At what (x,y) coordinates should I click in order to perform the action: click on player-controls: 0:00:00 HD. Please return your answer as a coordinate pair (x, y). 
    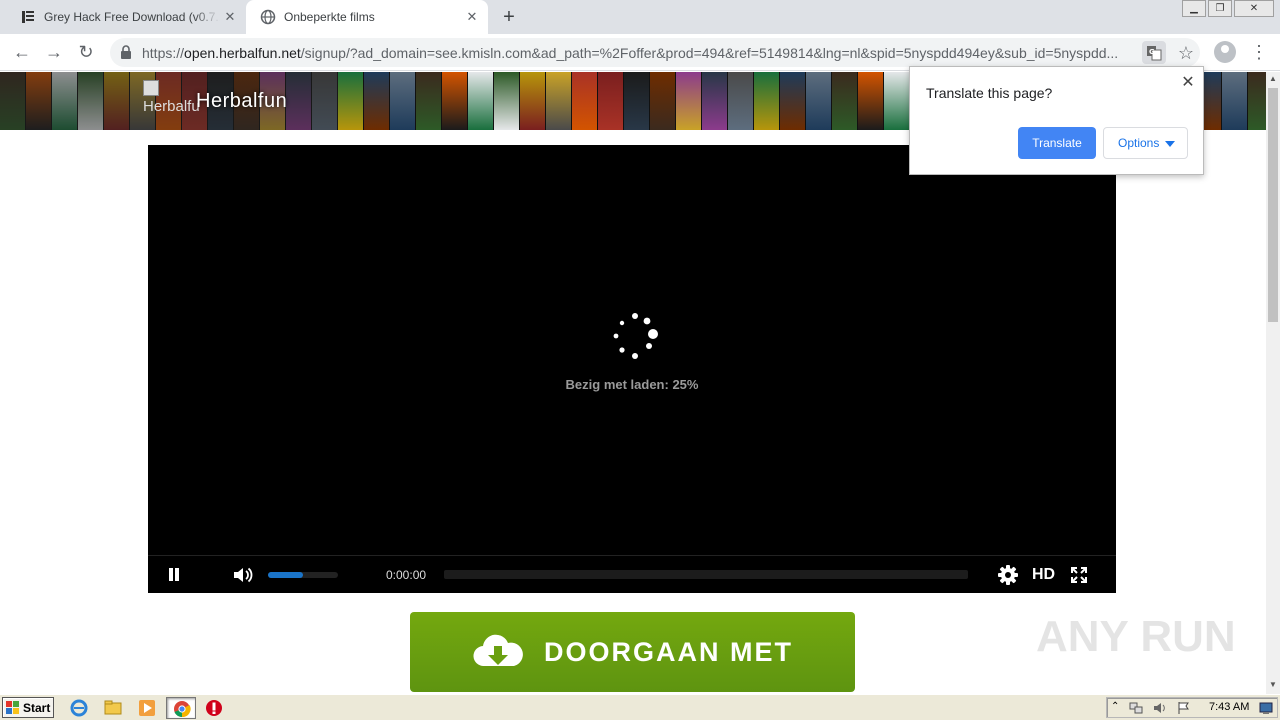
    Looking at the image, I should click on (632, 574).